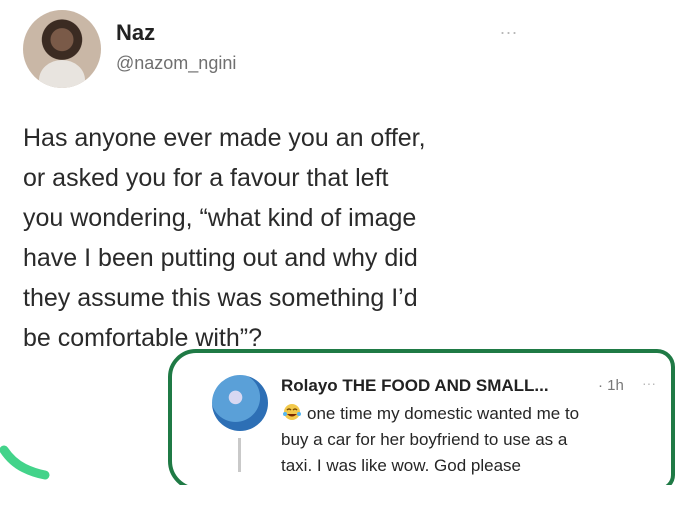 The image size is (685, 505). Describe the element at coordinates (611, 385) in the screenshot. I see `reply-timestamp: · 1h` at that location.